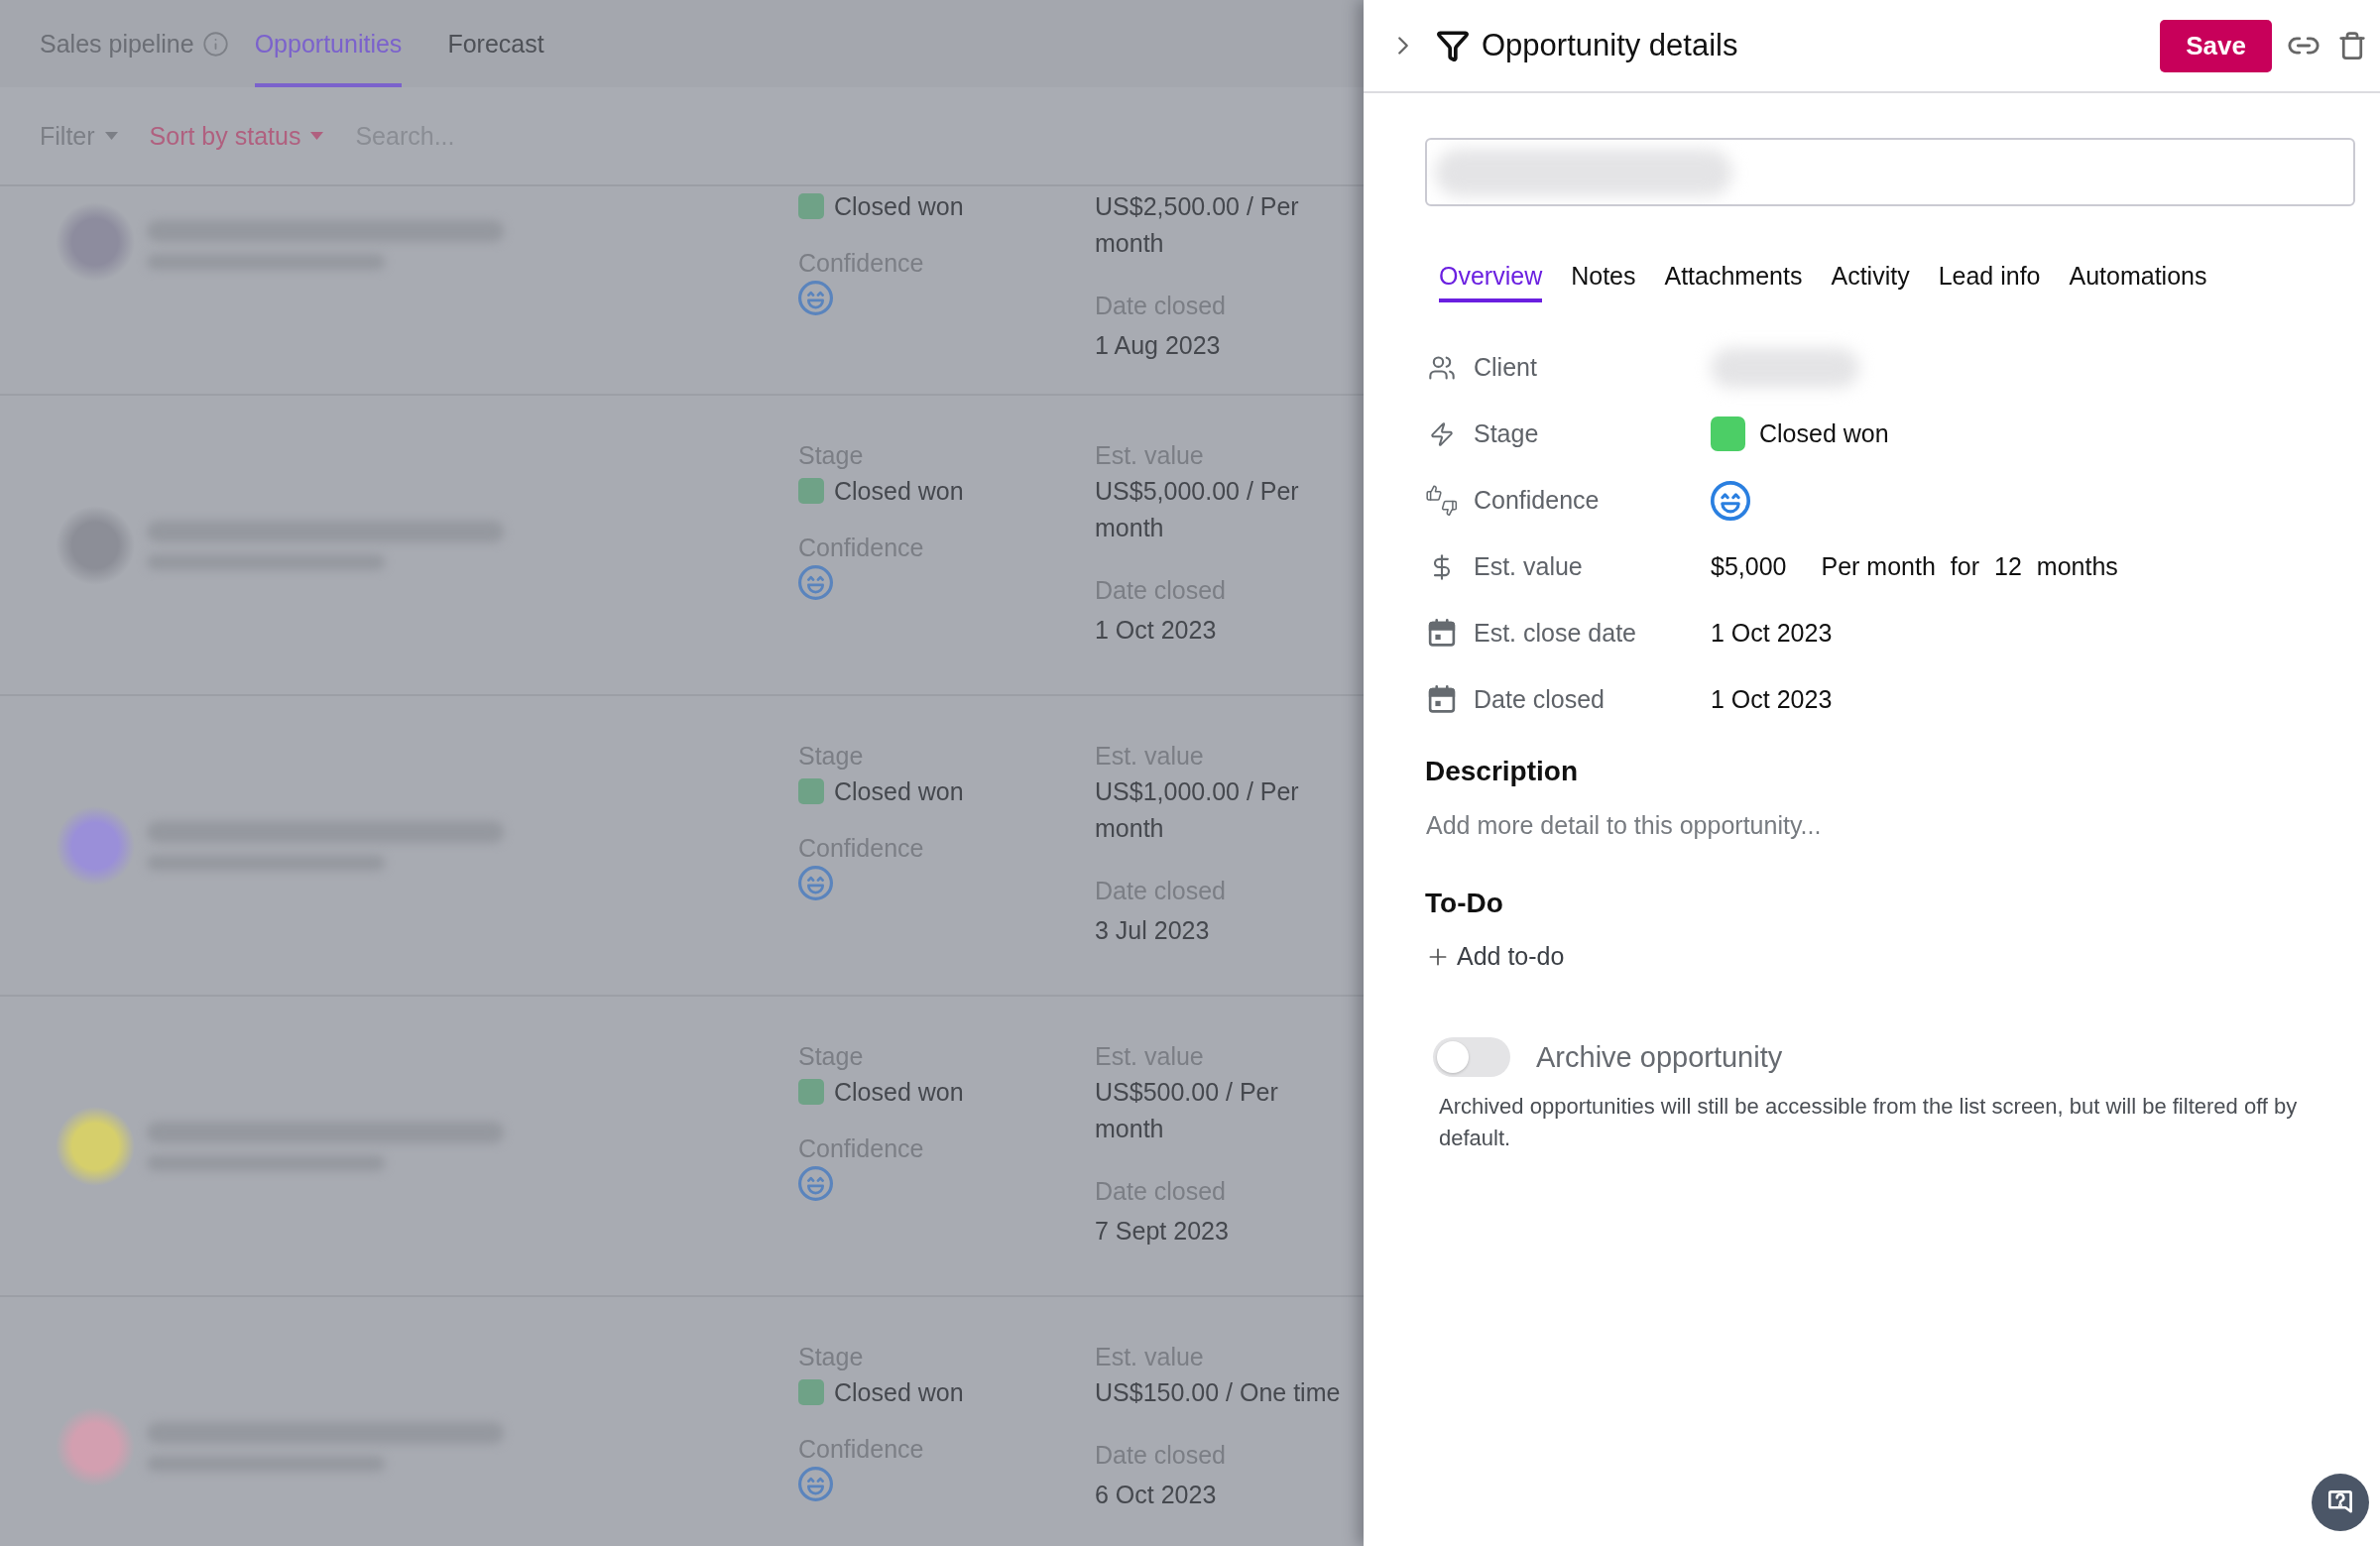  I want to click on field-label: Stage, so click(1506, 433).